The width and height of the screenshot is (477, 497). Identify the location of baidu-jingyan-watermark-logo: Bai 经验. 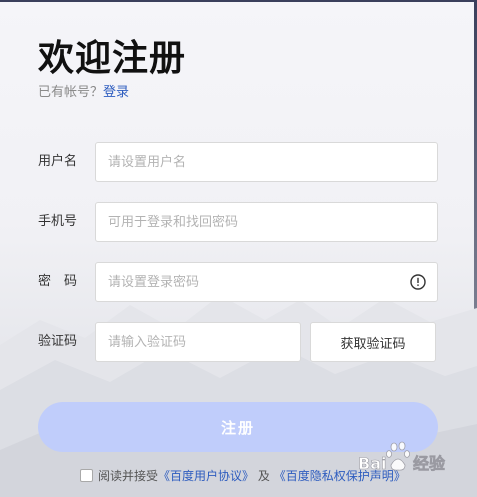
(402, 457).